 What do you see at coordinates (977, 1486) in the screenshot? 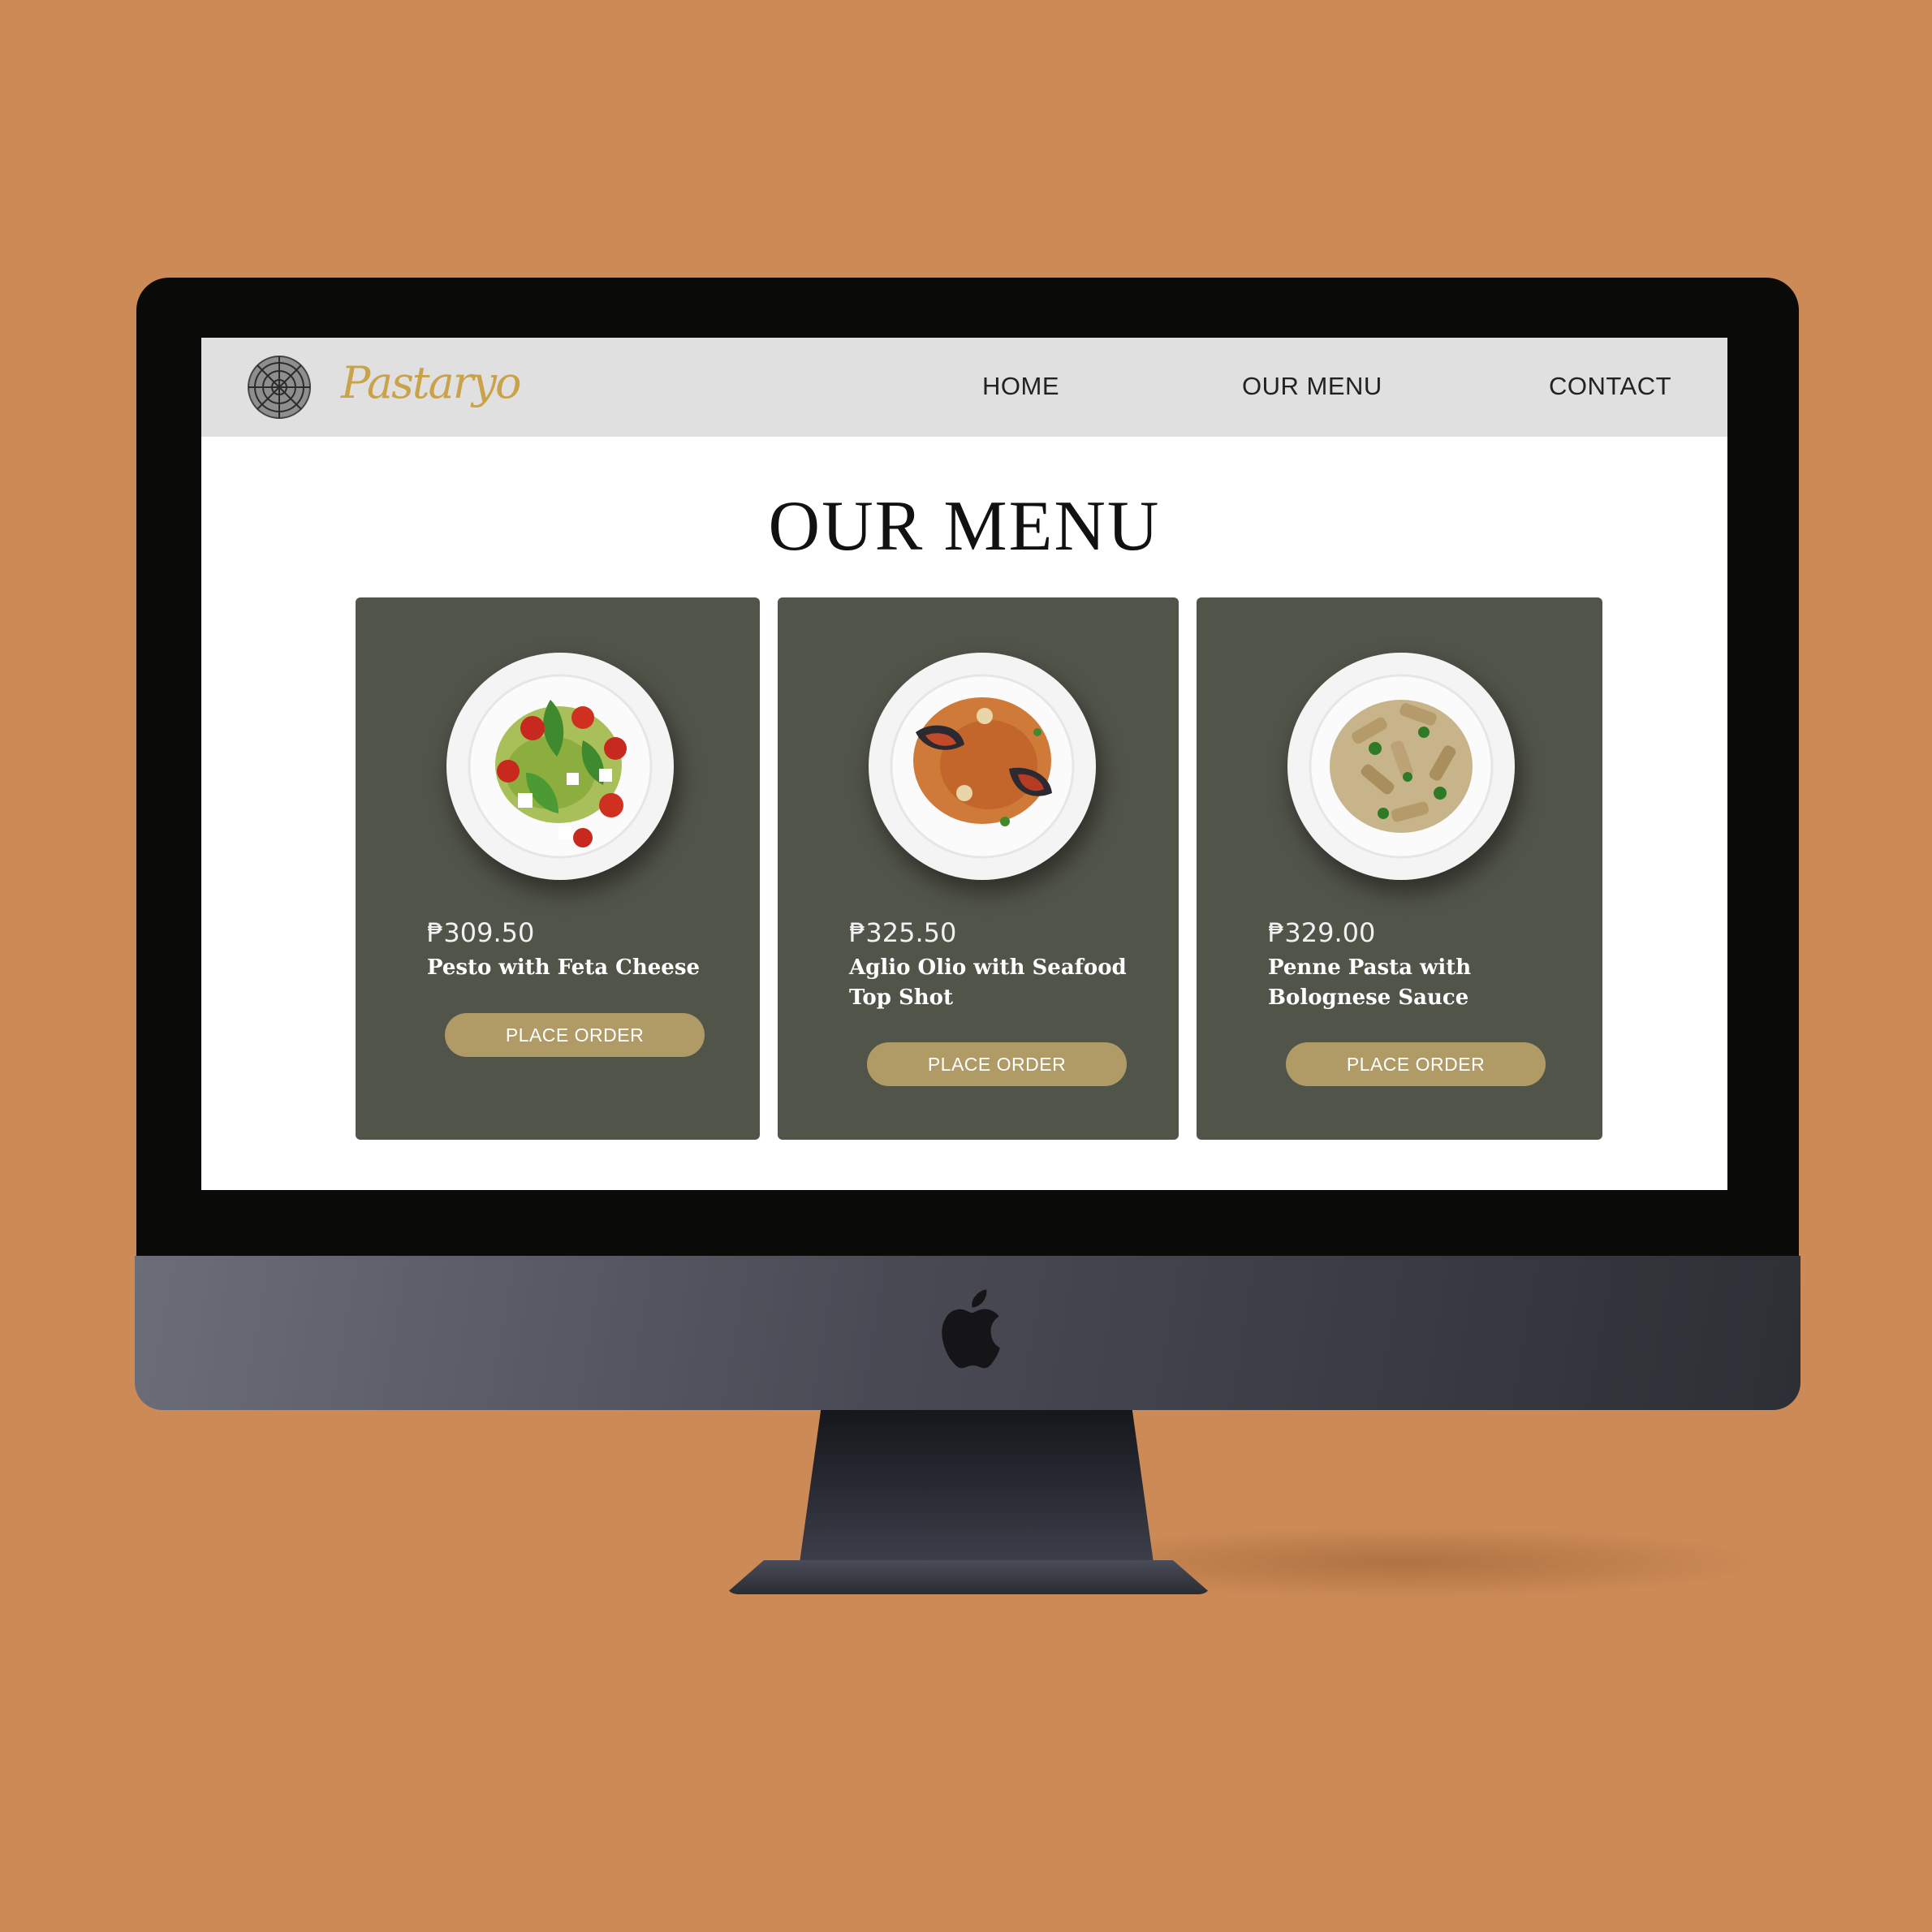
I see `monitor-stand-neck` at bounding box center [977, 1486].